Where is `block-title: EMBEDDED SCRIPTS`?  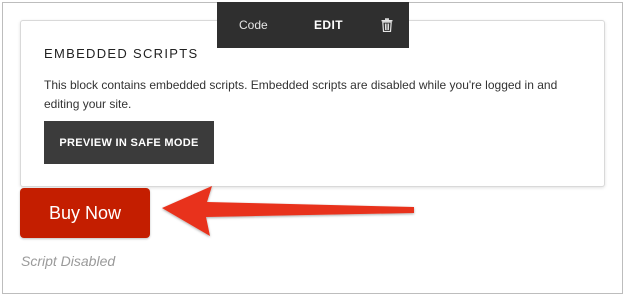 block-title: EMBEDDED SCRIPTS is located at coordinates (121, 53).